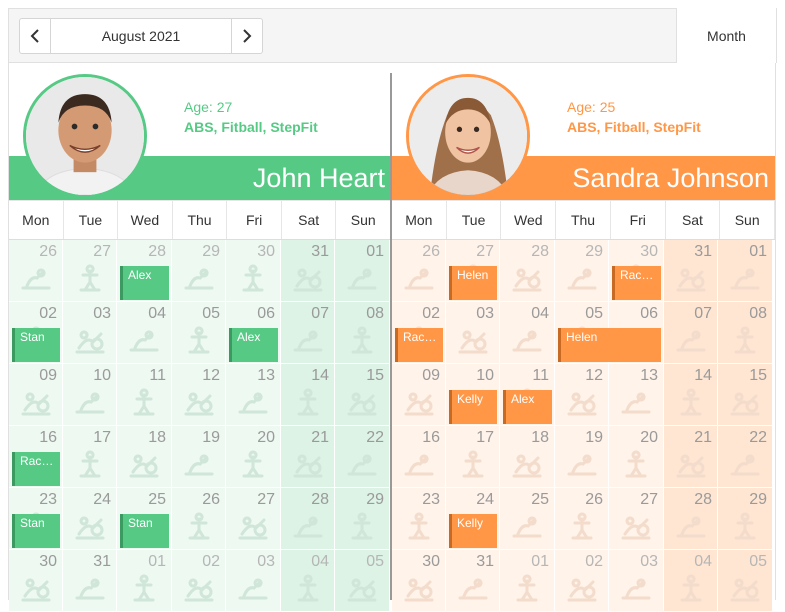 The width and height of the screenshot is (785, 612). Describe the element at coordinates (758, 313) in the screenshot. I see `day-number: 08` at that location.